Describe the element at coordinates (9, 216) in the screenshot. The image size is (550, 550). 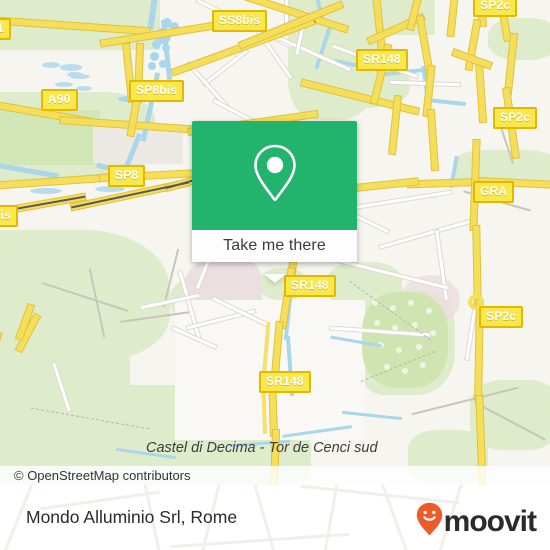
I see `road-shield-bis-clipped: bis` at that location.